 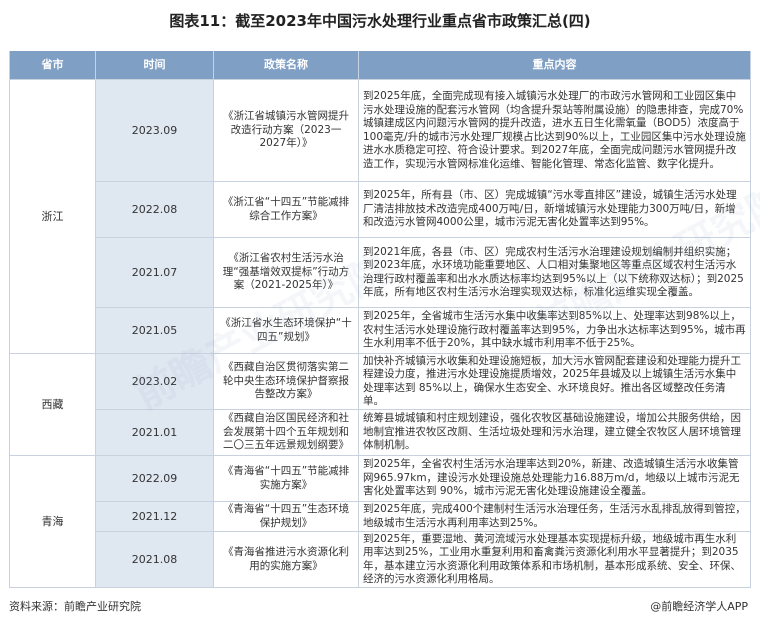 I want to click on header-key-content: 重点内容, so click(x=554, y=65).